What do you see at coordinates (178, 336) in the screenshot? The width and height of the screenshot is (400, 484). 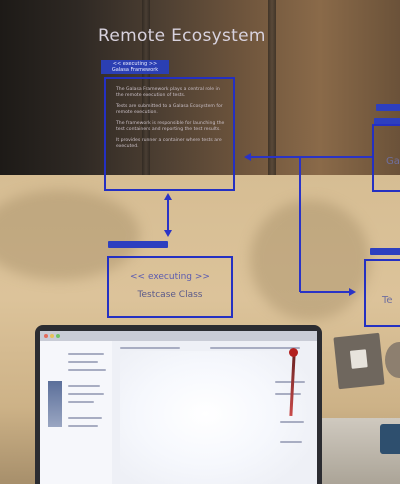 I see `browser-toolbar` at bounding box center [178, 336].